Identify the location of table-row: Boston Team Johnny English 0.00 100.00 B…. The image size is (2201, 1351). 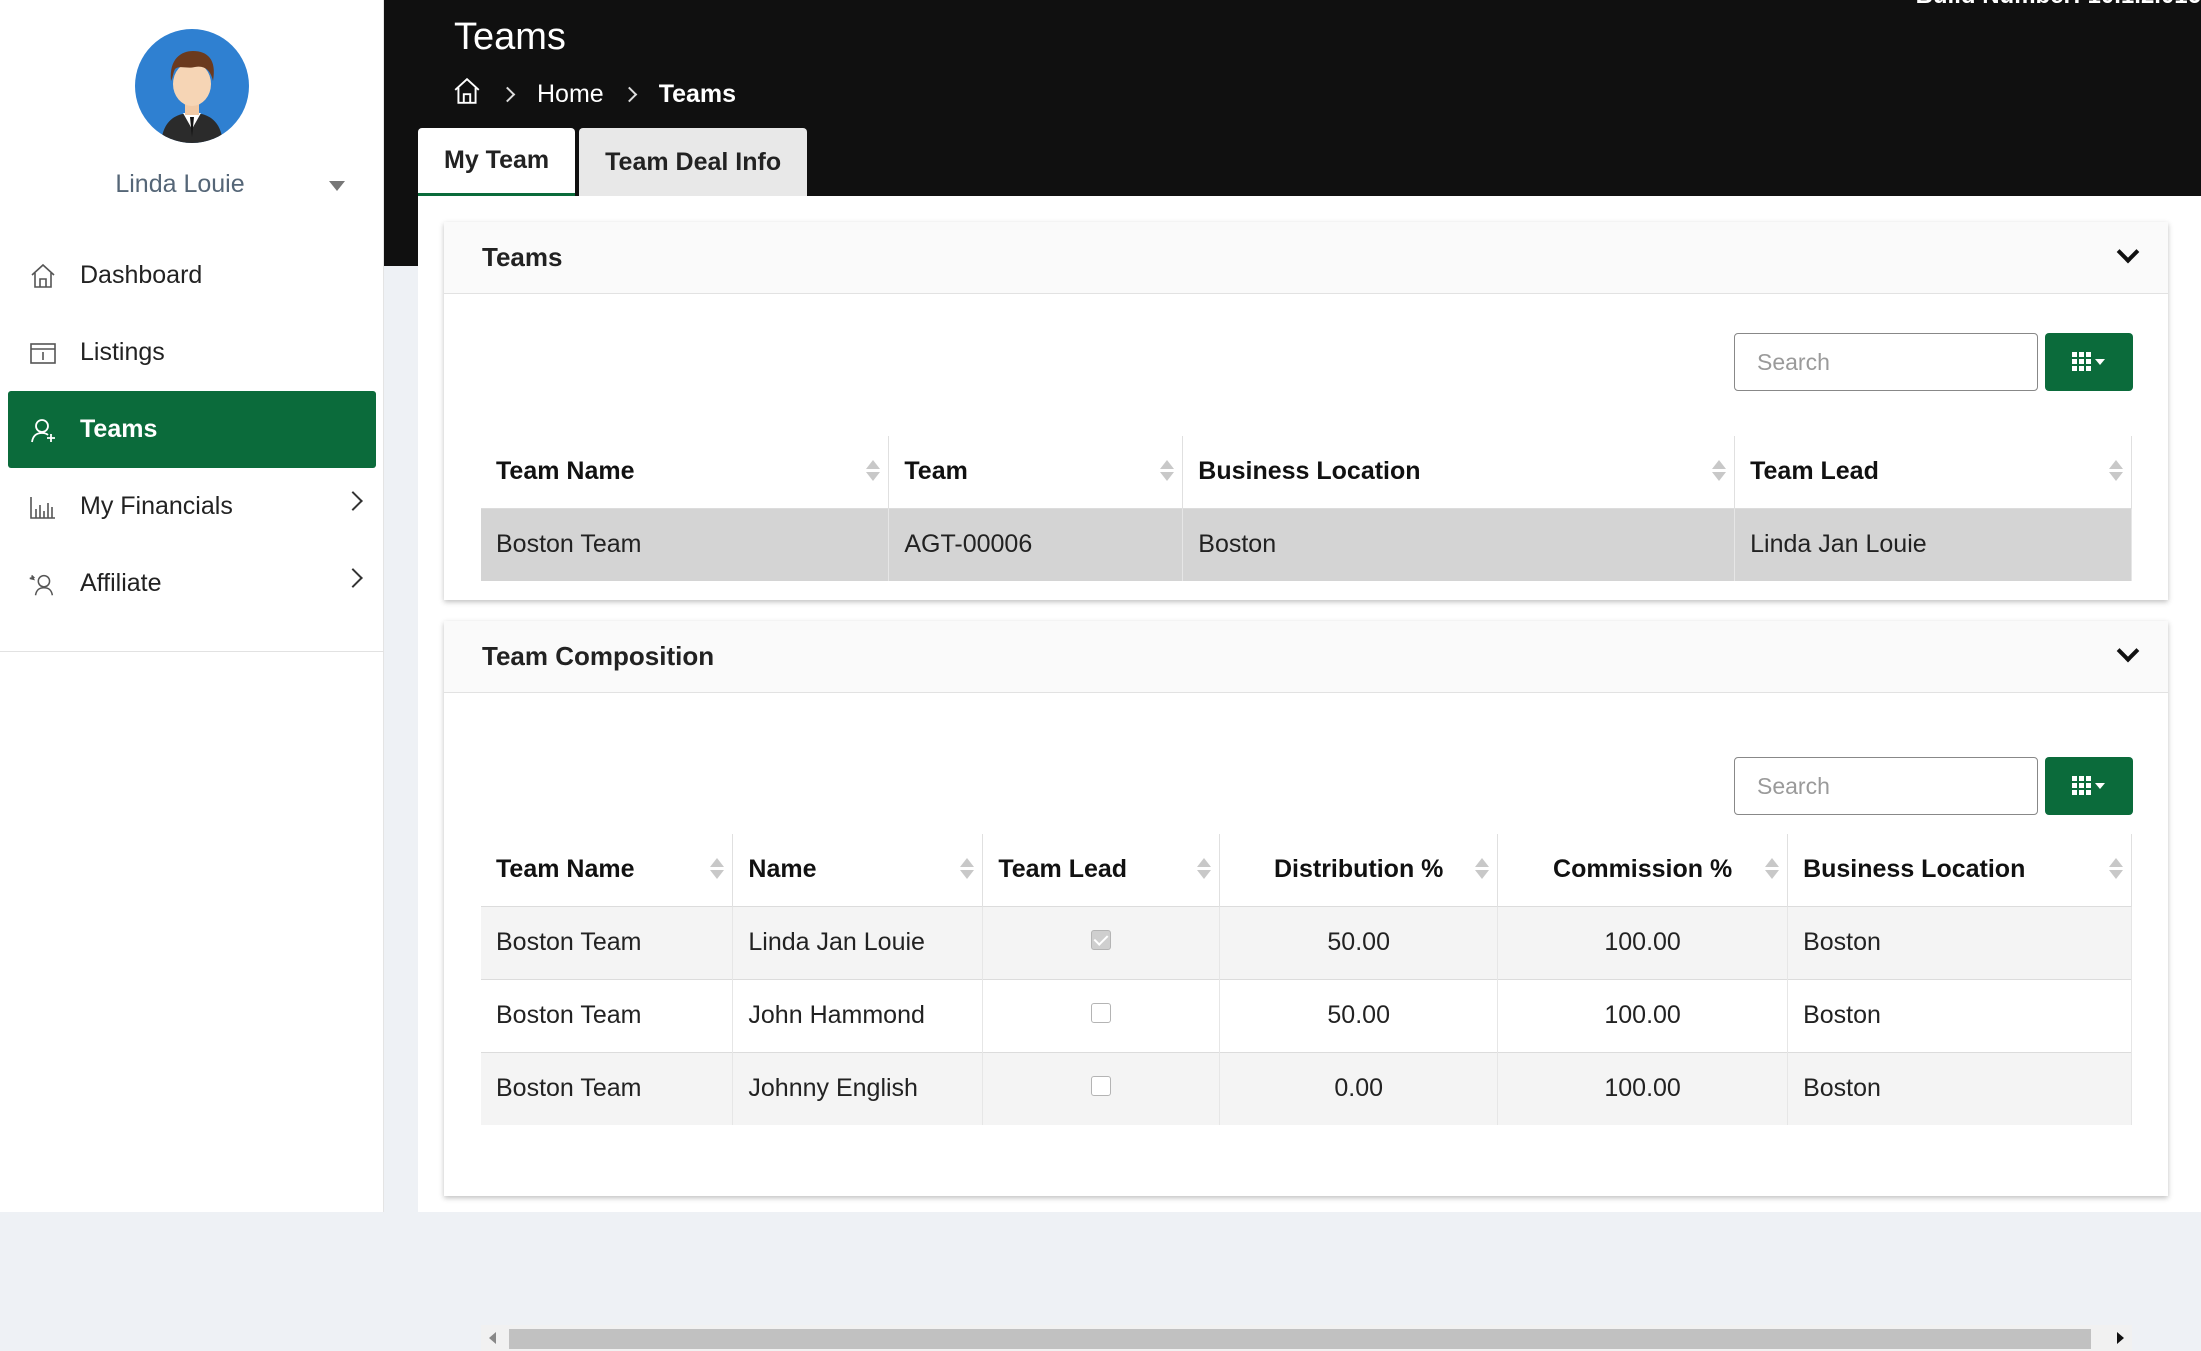
(1306, 1088).